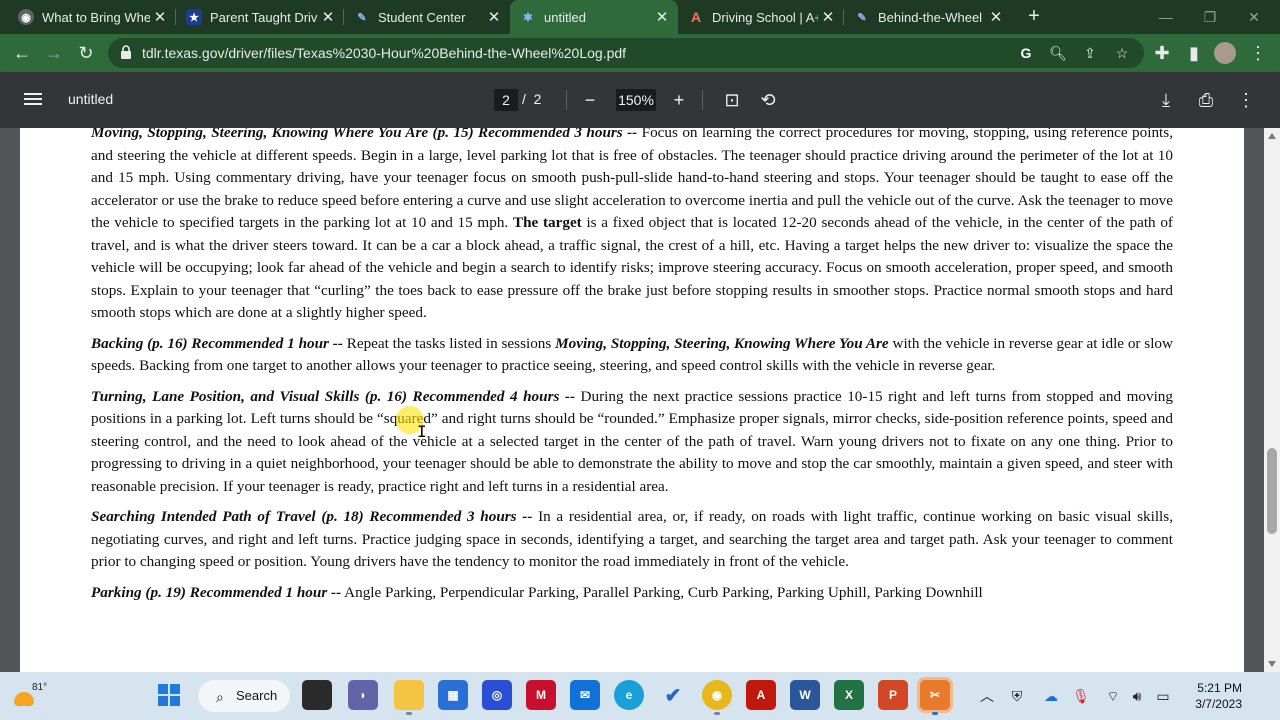  What do you see at coordinates (1162, 53) in the screenshot?
I see `extensions-icon: ✚` at bounding box center [1162, 53].